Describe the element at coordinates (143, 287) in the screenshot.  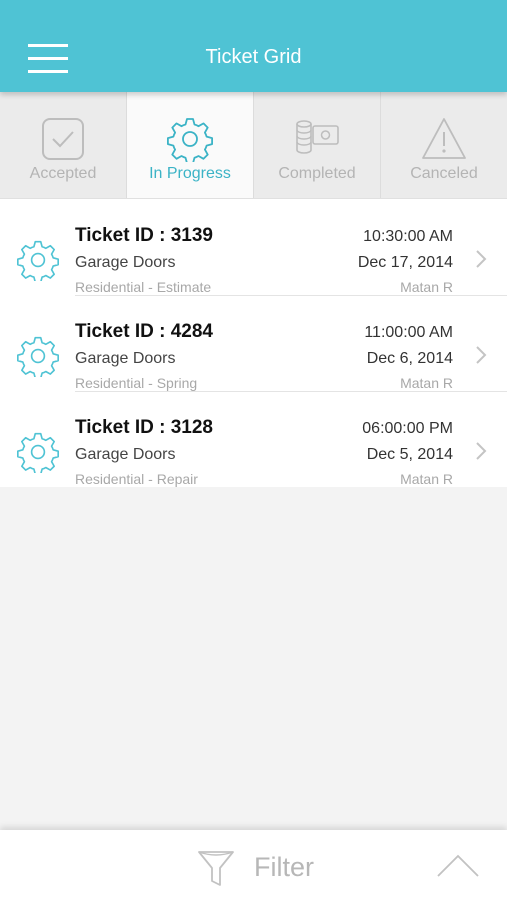
I see `ticket-subtitle: Residential - Estimate` at that location.